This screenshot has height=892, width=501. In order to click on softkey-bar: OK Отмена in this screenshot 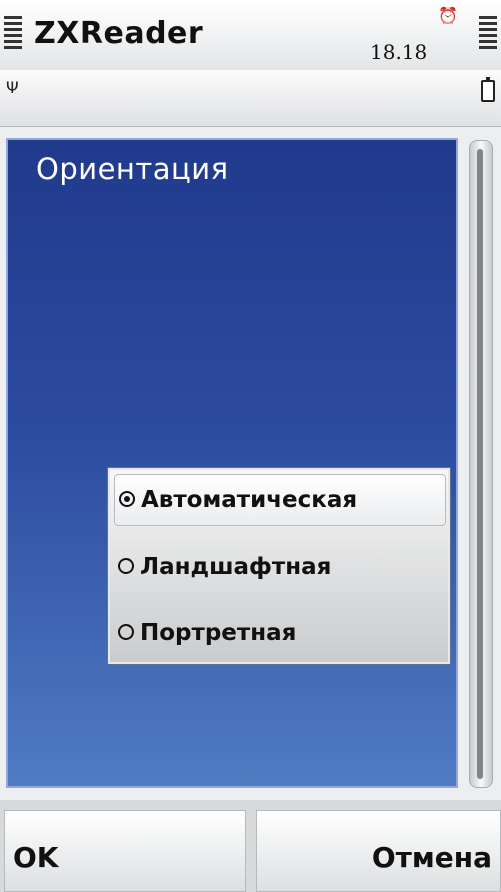, I will do `click(250, 846)`.